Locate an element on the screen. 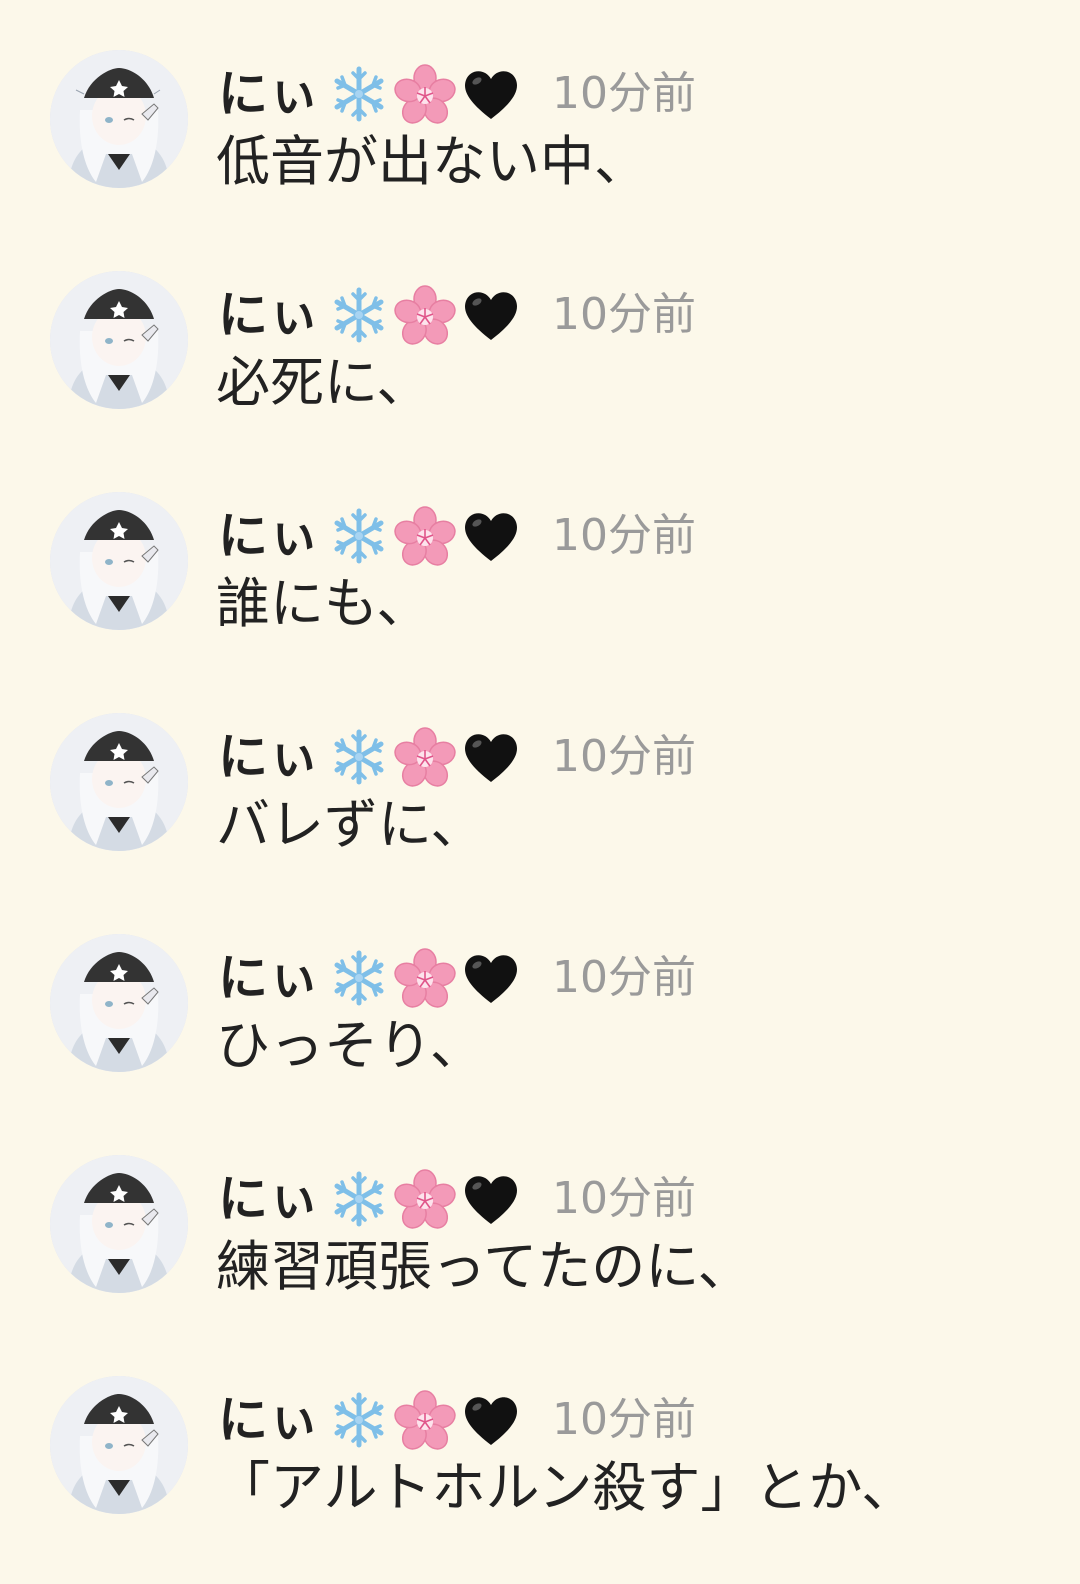 Image resolution: width=1080 pixels, height=1584 pixels. message-text: 必死に、 is located at coordinates (323, 382).